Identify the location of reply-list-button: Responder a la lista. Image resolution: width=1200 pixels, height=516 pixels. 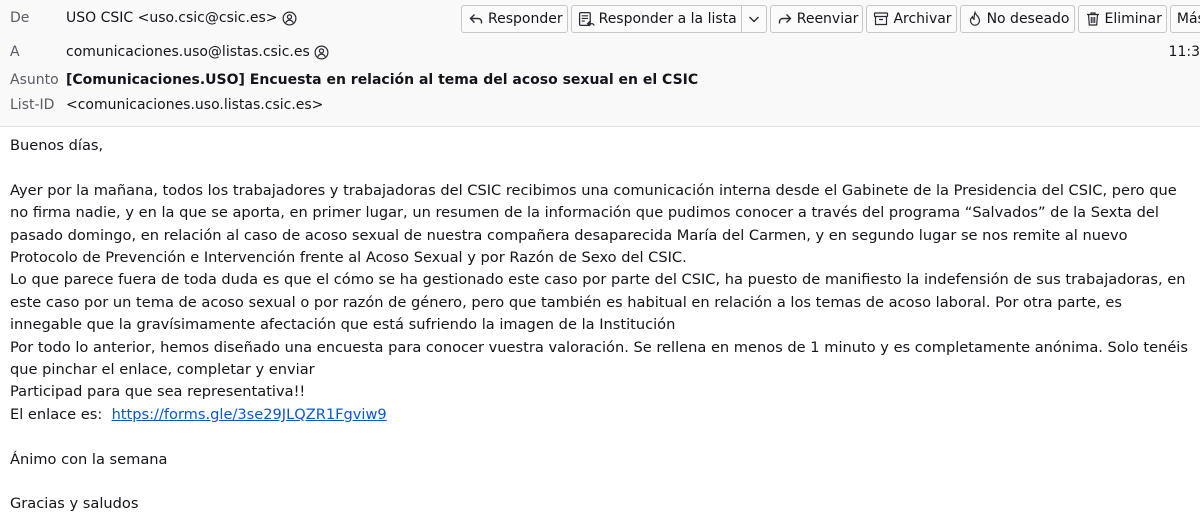
(656, 19).